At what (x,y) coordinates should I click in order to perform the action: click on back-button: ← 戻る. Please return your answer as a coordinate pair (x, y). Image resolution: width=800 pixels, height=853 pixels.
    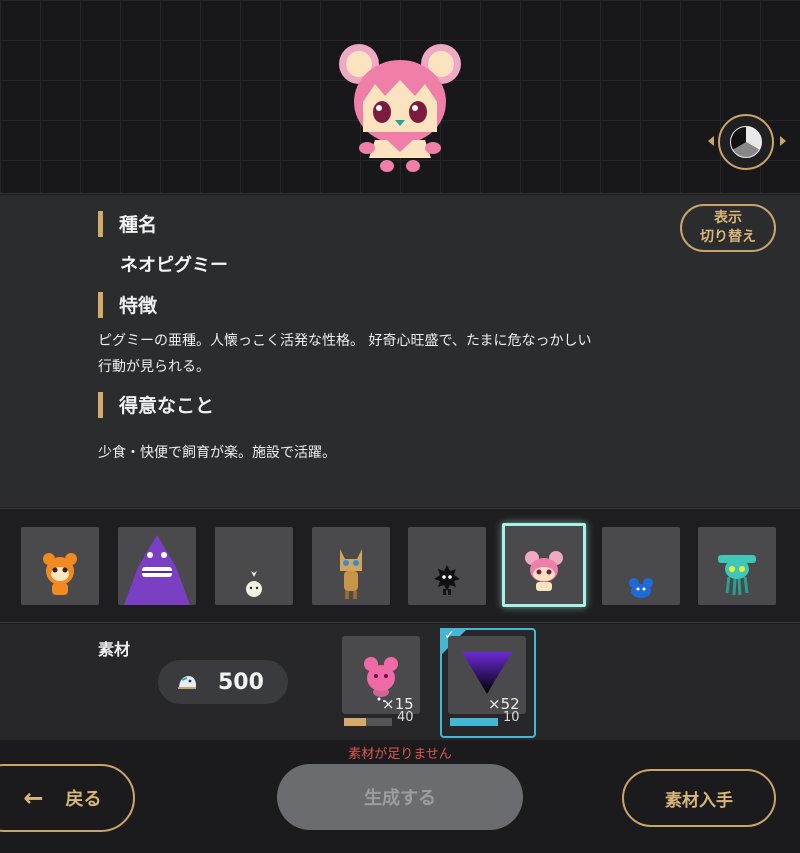
    Looking at the image, I should click on (67, 798).